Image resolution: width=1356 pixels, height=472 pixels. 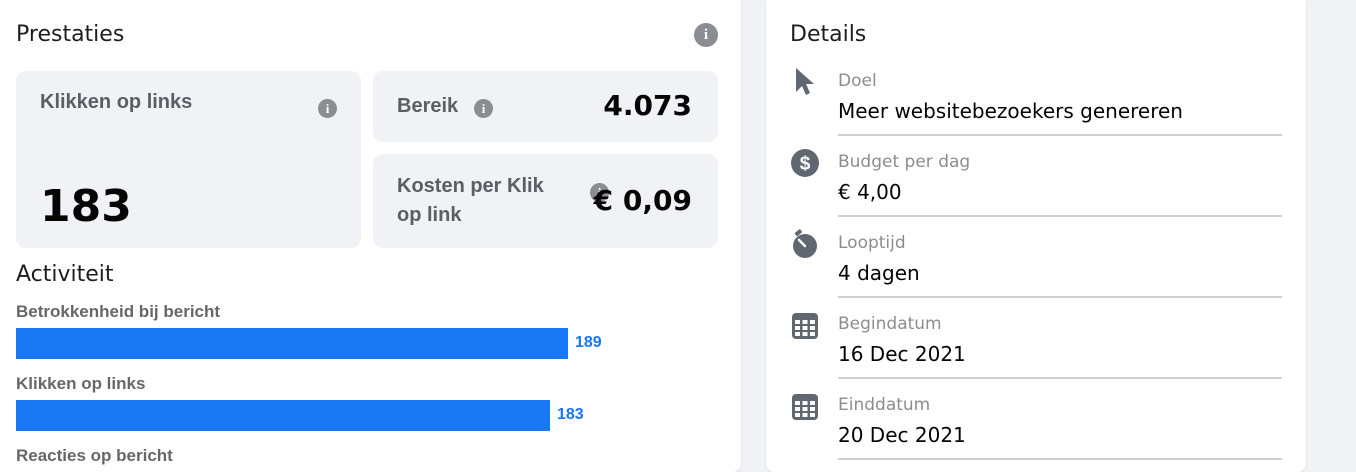 What do you see at coordinates (428, 106) in the screenshot?
I see `reach-label: Bereik` at bounding box center [428, 106].